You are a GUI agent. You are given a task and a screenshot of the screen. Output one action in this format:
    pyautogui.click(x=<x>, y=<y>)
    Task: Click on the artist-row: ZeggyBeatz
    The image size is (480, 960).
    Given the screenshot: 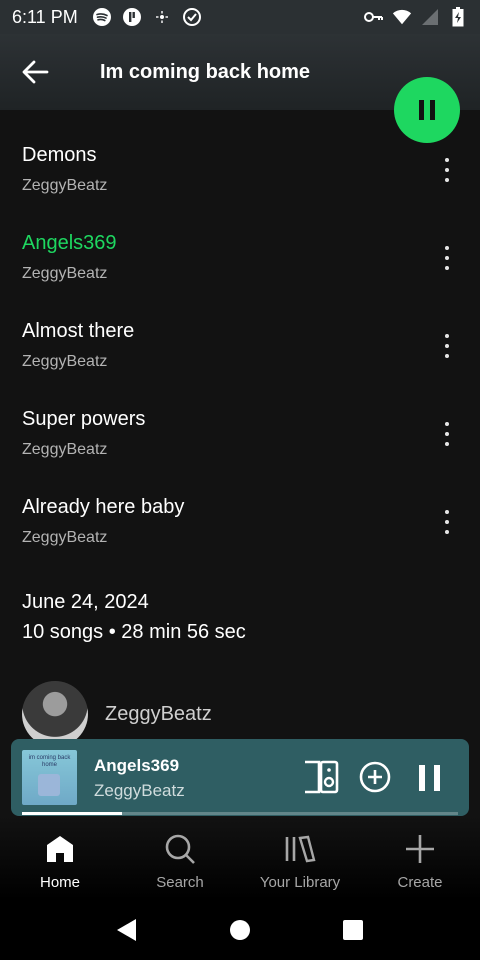 What is the action you would take?
    pyautogui.click(x=117, y=714)
    